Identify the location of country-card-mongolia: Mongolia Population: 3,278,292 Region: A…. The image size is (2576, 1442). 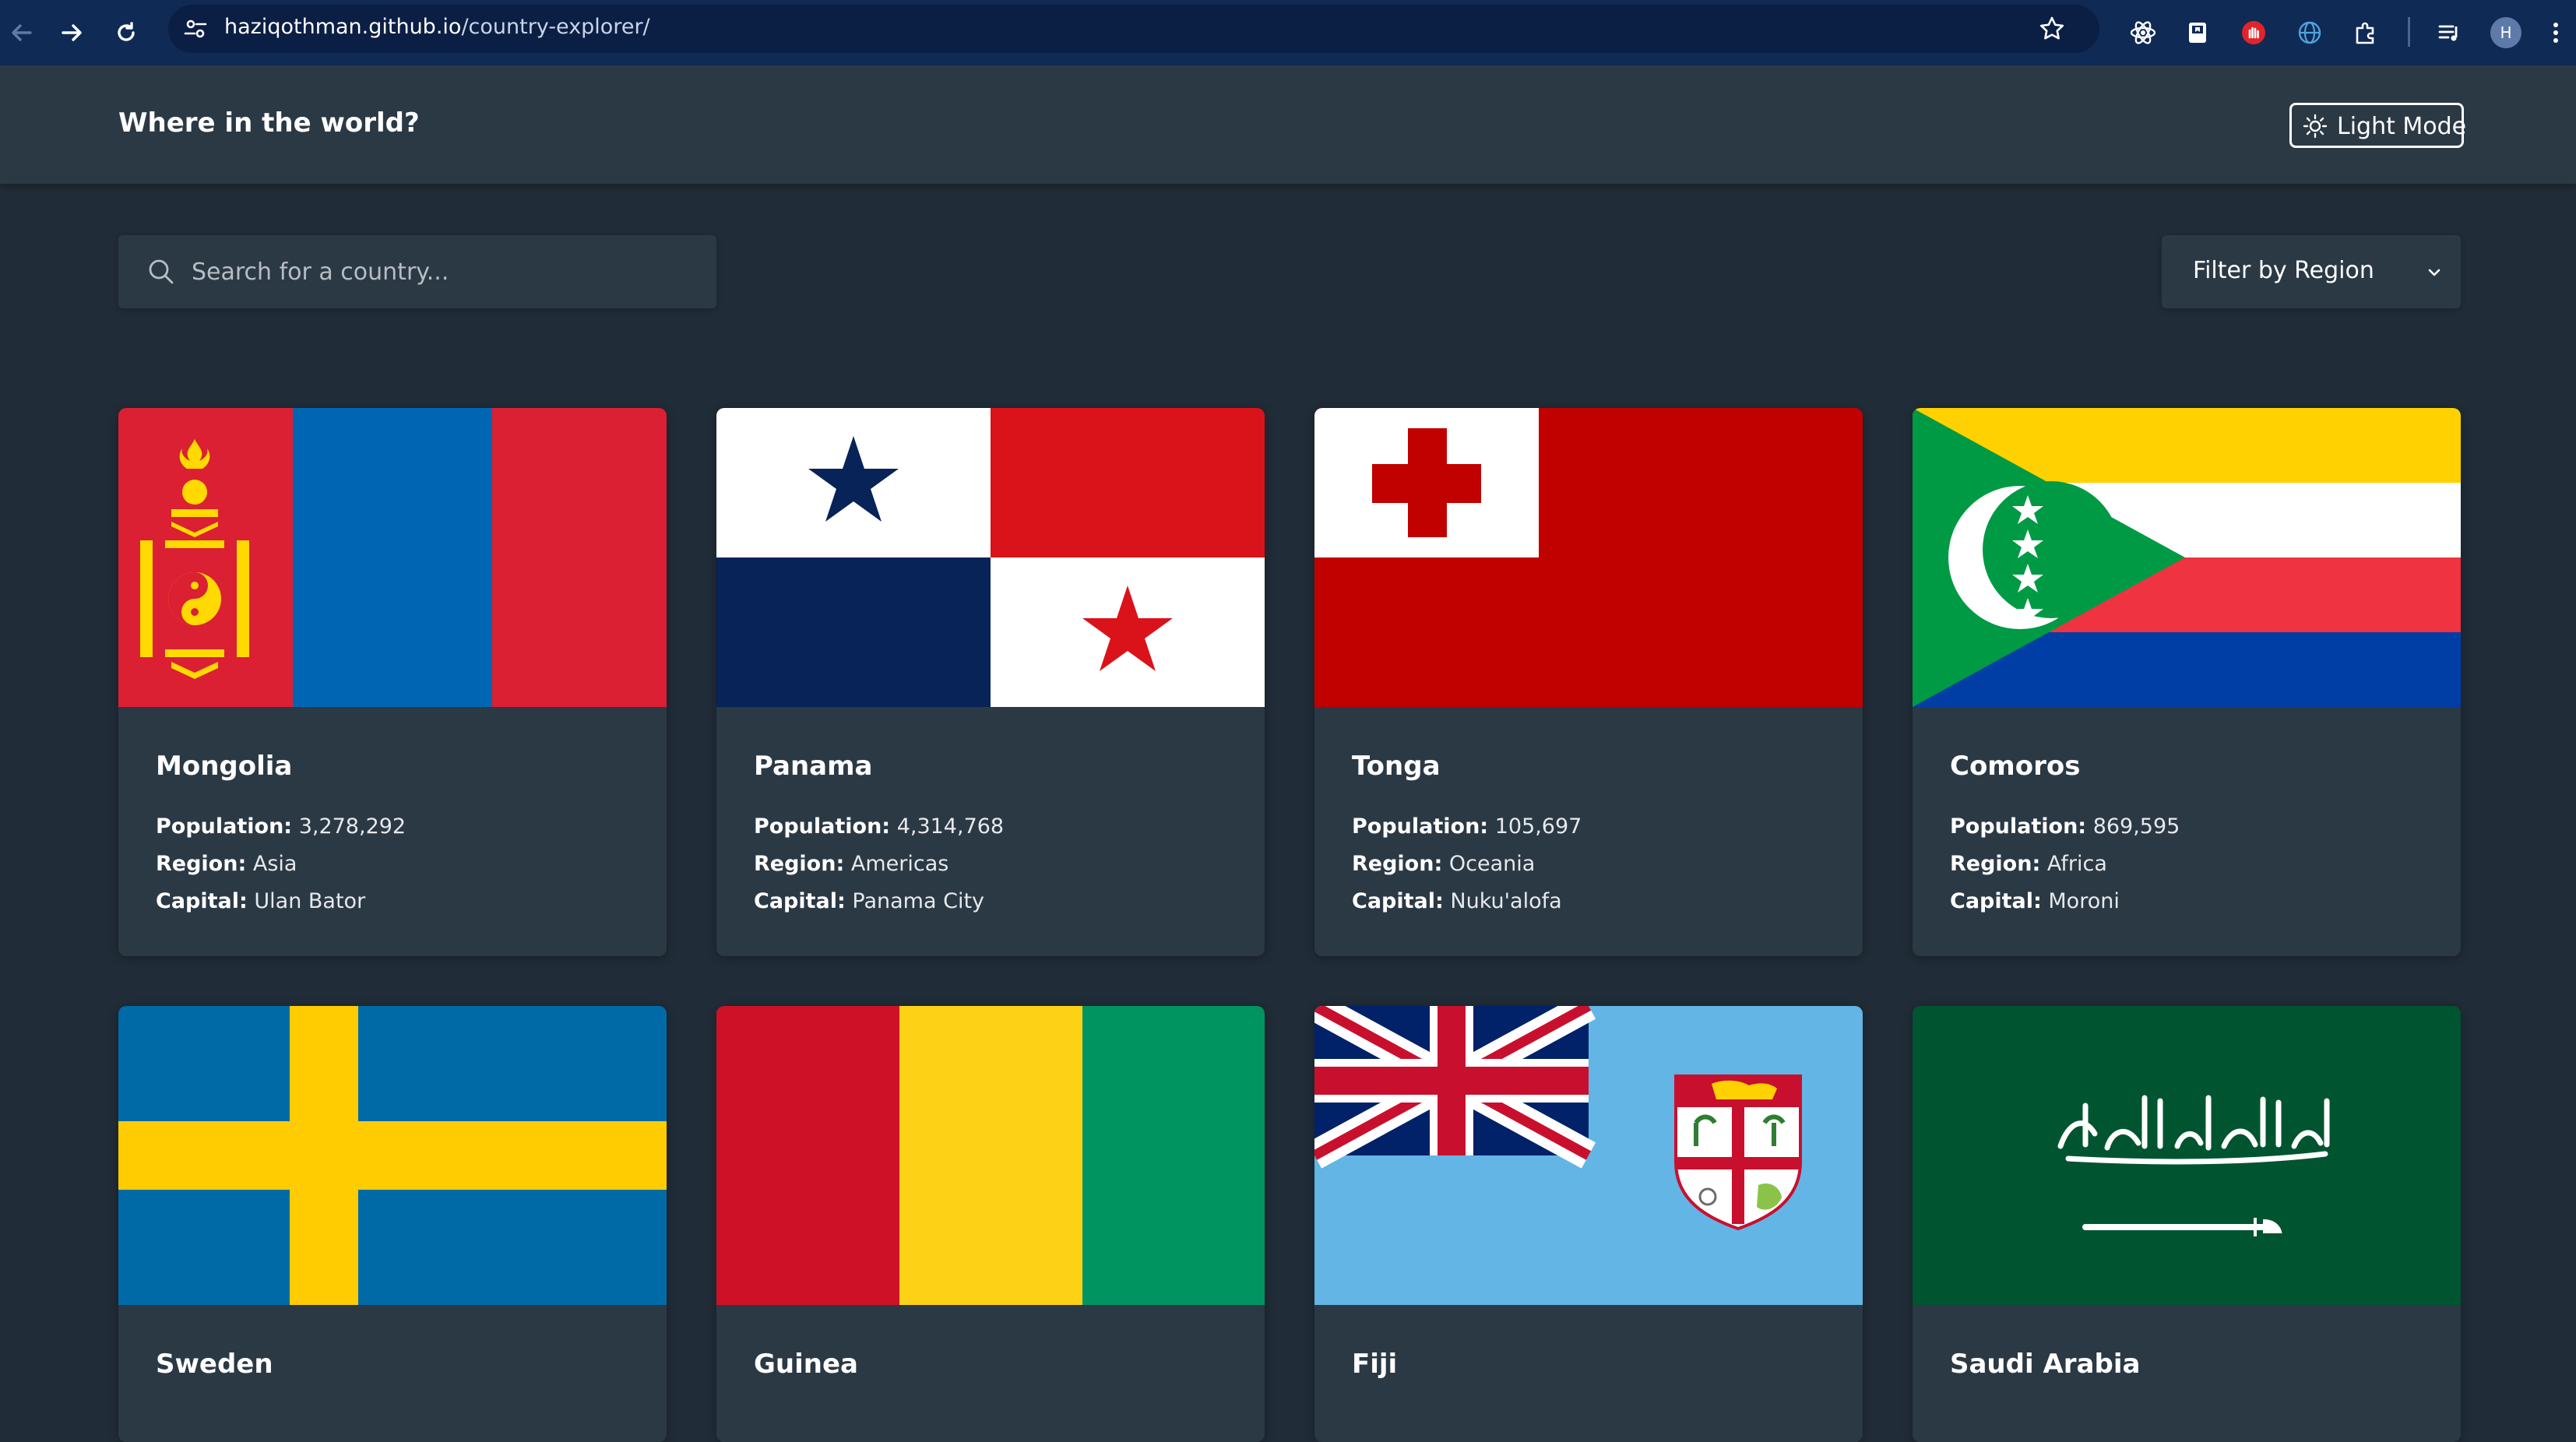
(392, 682).